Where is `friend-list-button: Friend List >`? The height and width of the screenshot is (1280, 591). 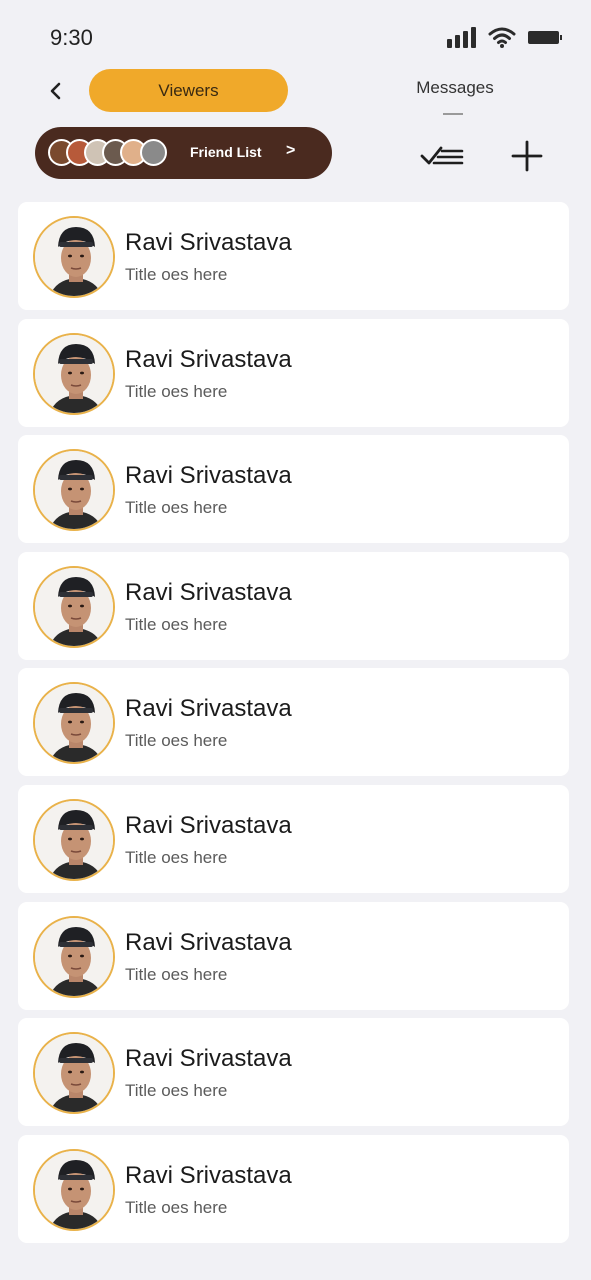 friend-list-button: Friend List > is located at coordinates (183, 153).